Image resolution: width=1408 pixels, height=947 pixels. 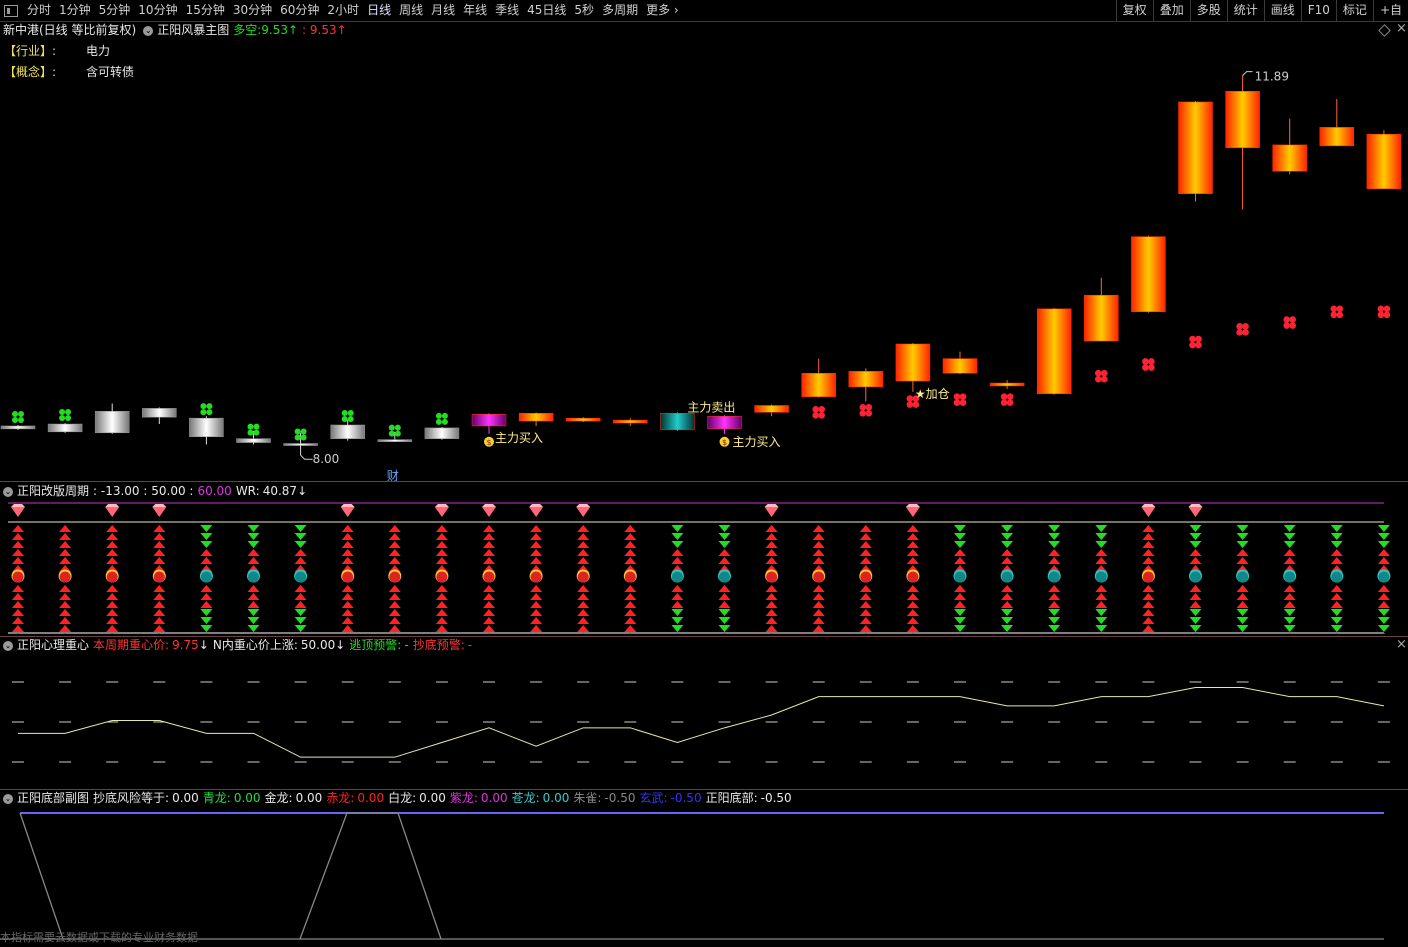 I want to click on heart-line-chart, so click(x=704, y=720).